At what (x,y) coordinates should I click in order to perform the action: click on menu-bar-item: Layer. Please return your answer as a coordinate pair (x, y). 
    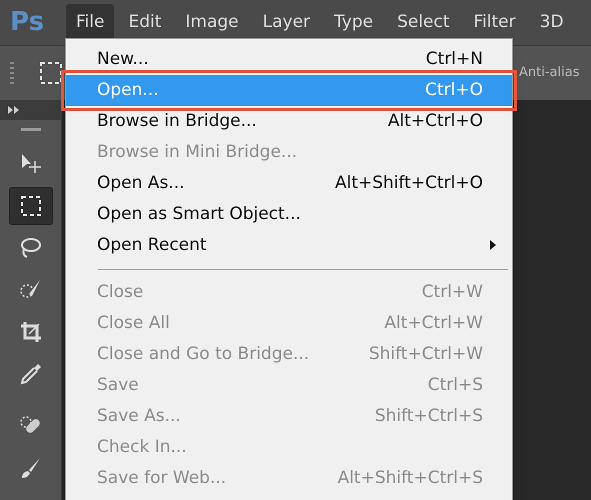
    Looking at the image, I should click on (286, 23).